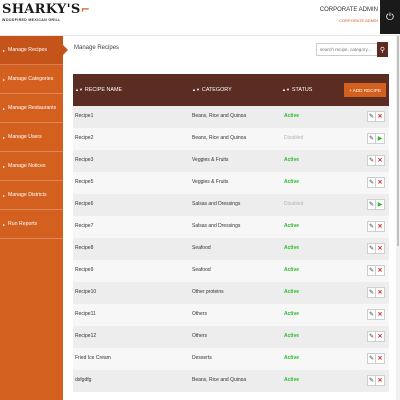 Image resolution: width=400 pixels, height=400 pixels. Describe the element at coordinates (31, 20) in the screenshot. I see `logo-tagline: WOODFIRED MEXICAN GRILL` at that location.